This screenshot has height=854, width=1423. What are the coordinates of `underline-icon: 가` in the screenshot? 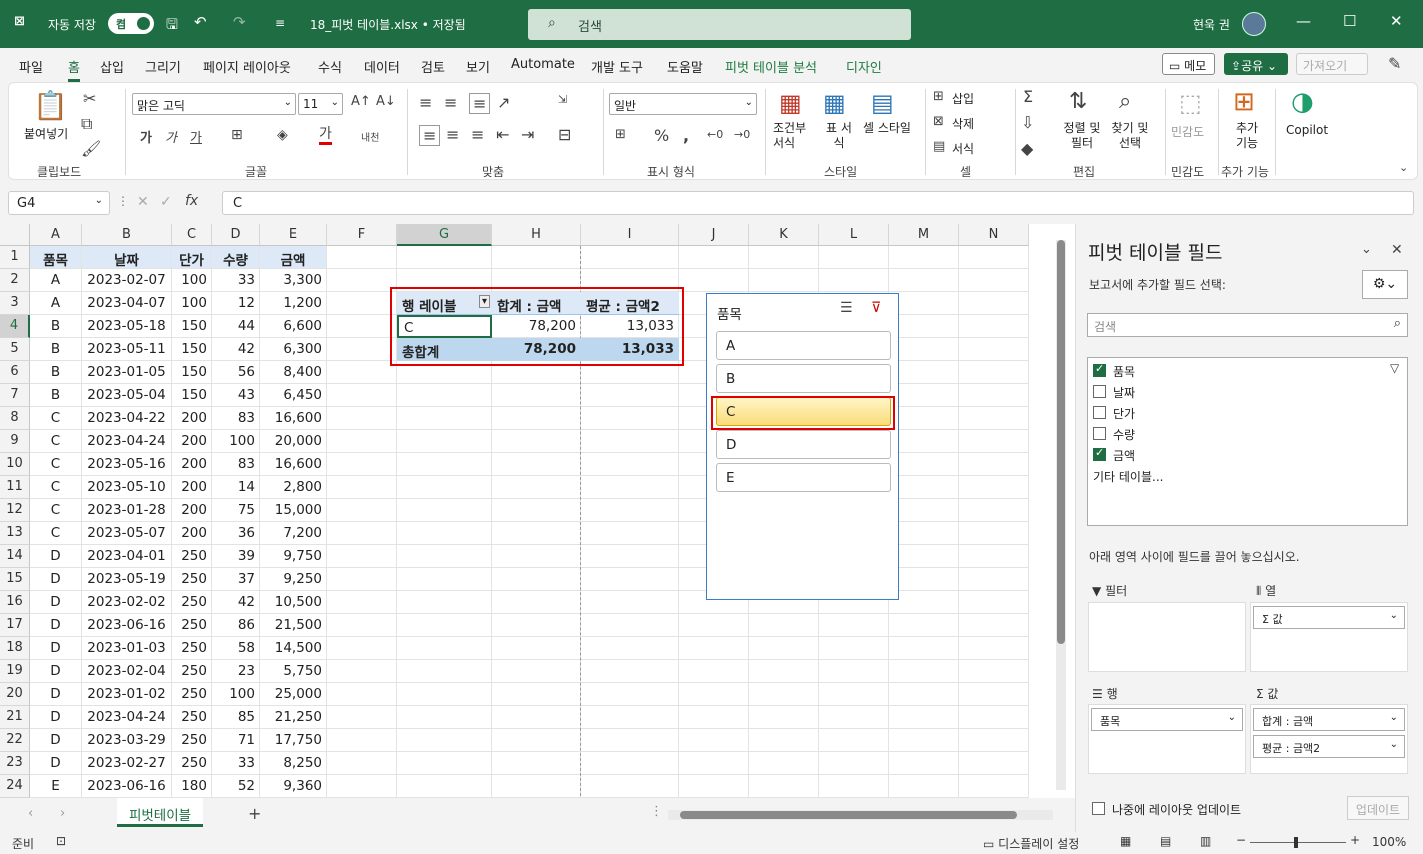 It's located at (196, 136).